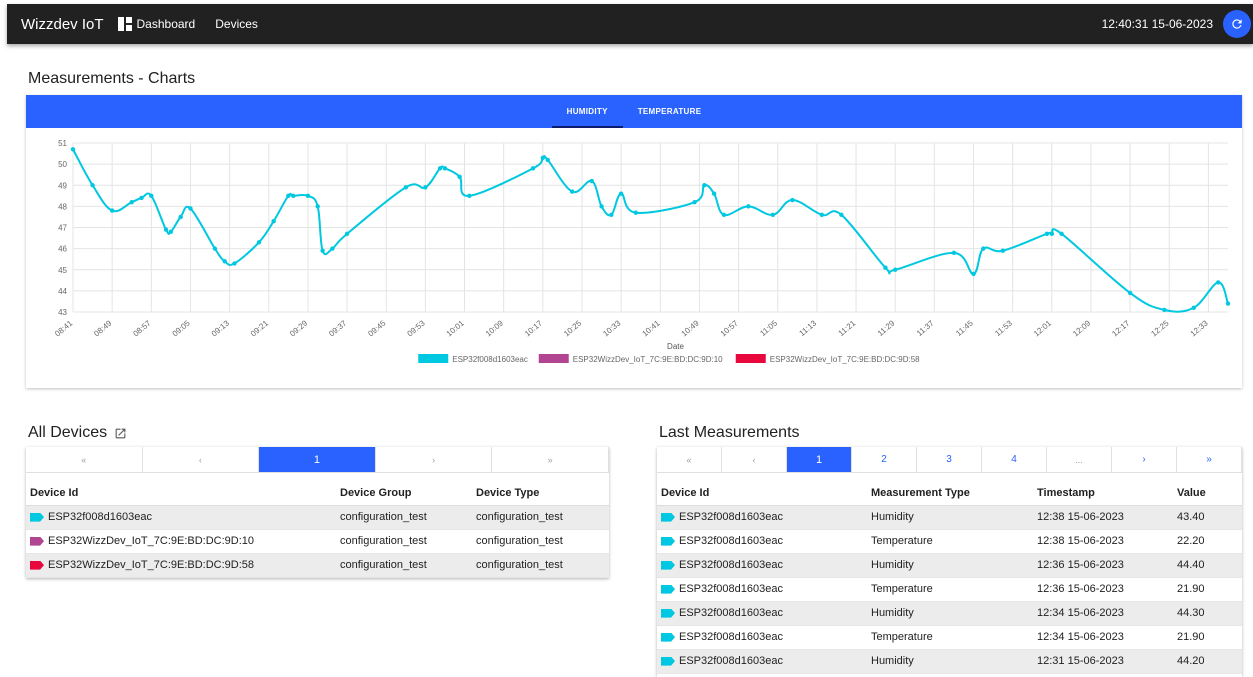 Image resolution: width=1253 pixels, height=677 pixels. What do you see at coordinates (433, 358) in the screenshot?
I see `legend-swatch` at bounding box center [433, 358].